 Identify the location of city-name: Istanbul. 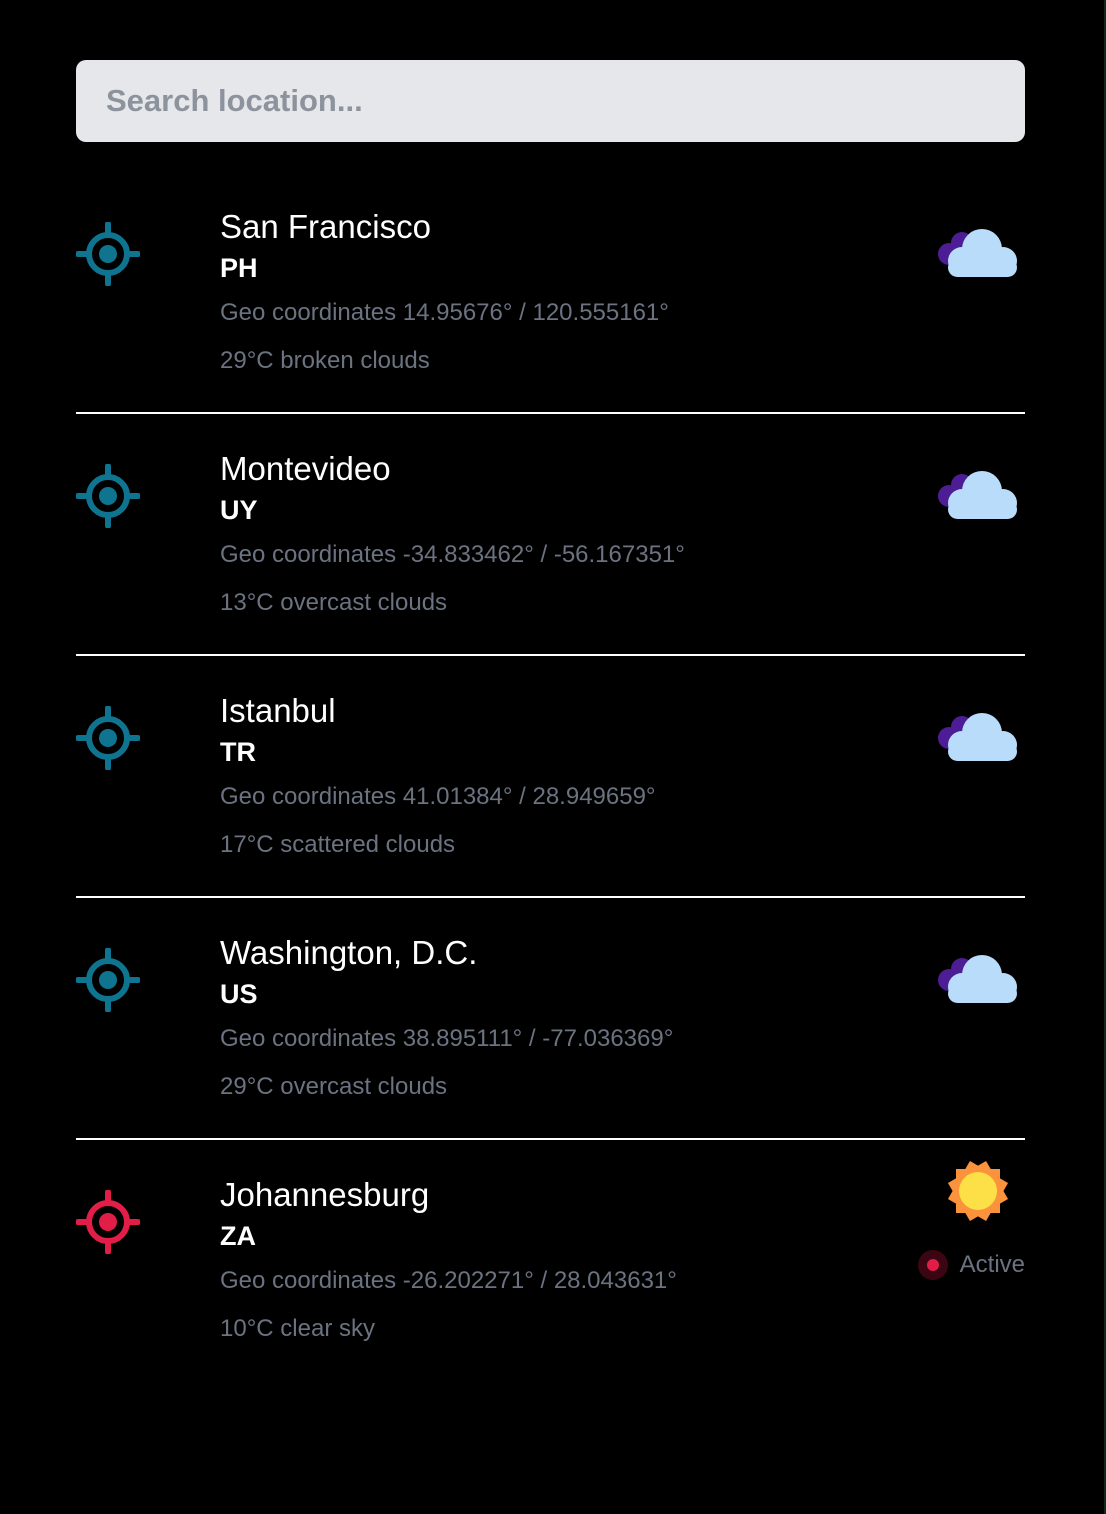
(278, 710).